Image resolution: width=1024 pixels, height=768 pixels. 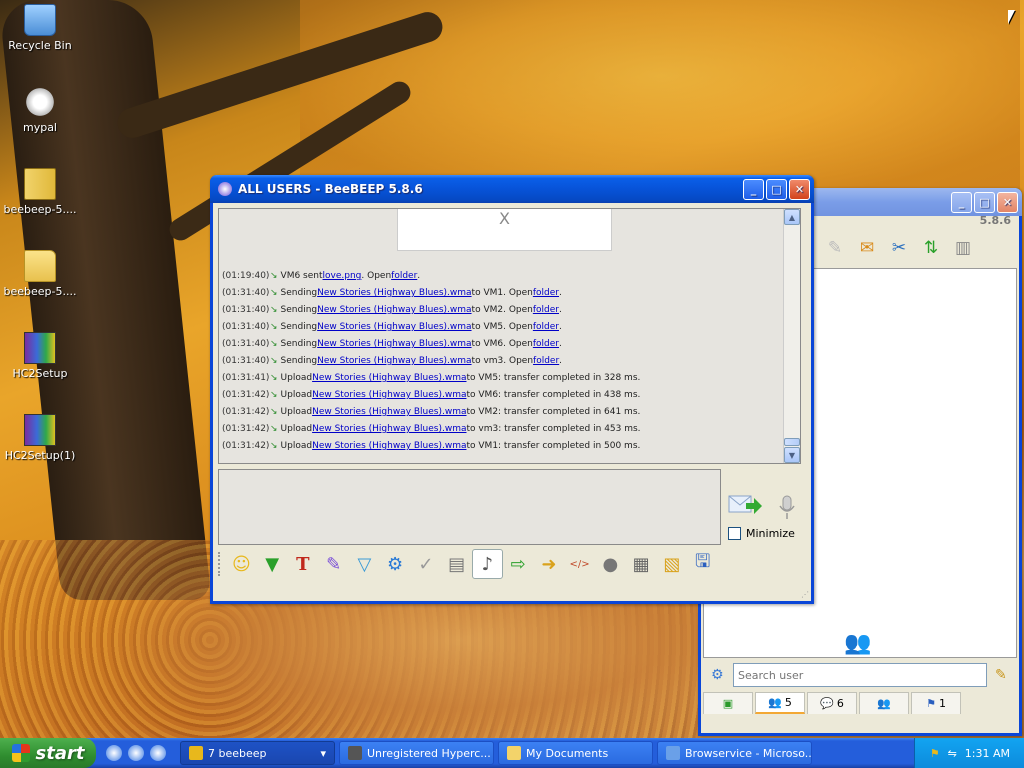 I want to click on windows-logo-icon, so click(x=20, y=753).